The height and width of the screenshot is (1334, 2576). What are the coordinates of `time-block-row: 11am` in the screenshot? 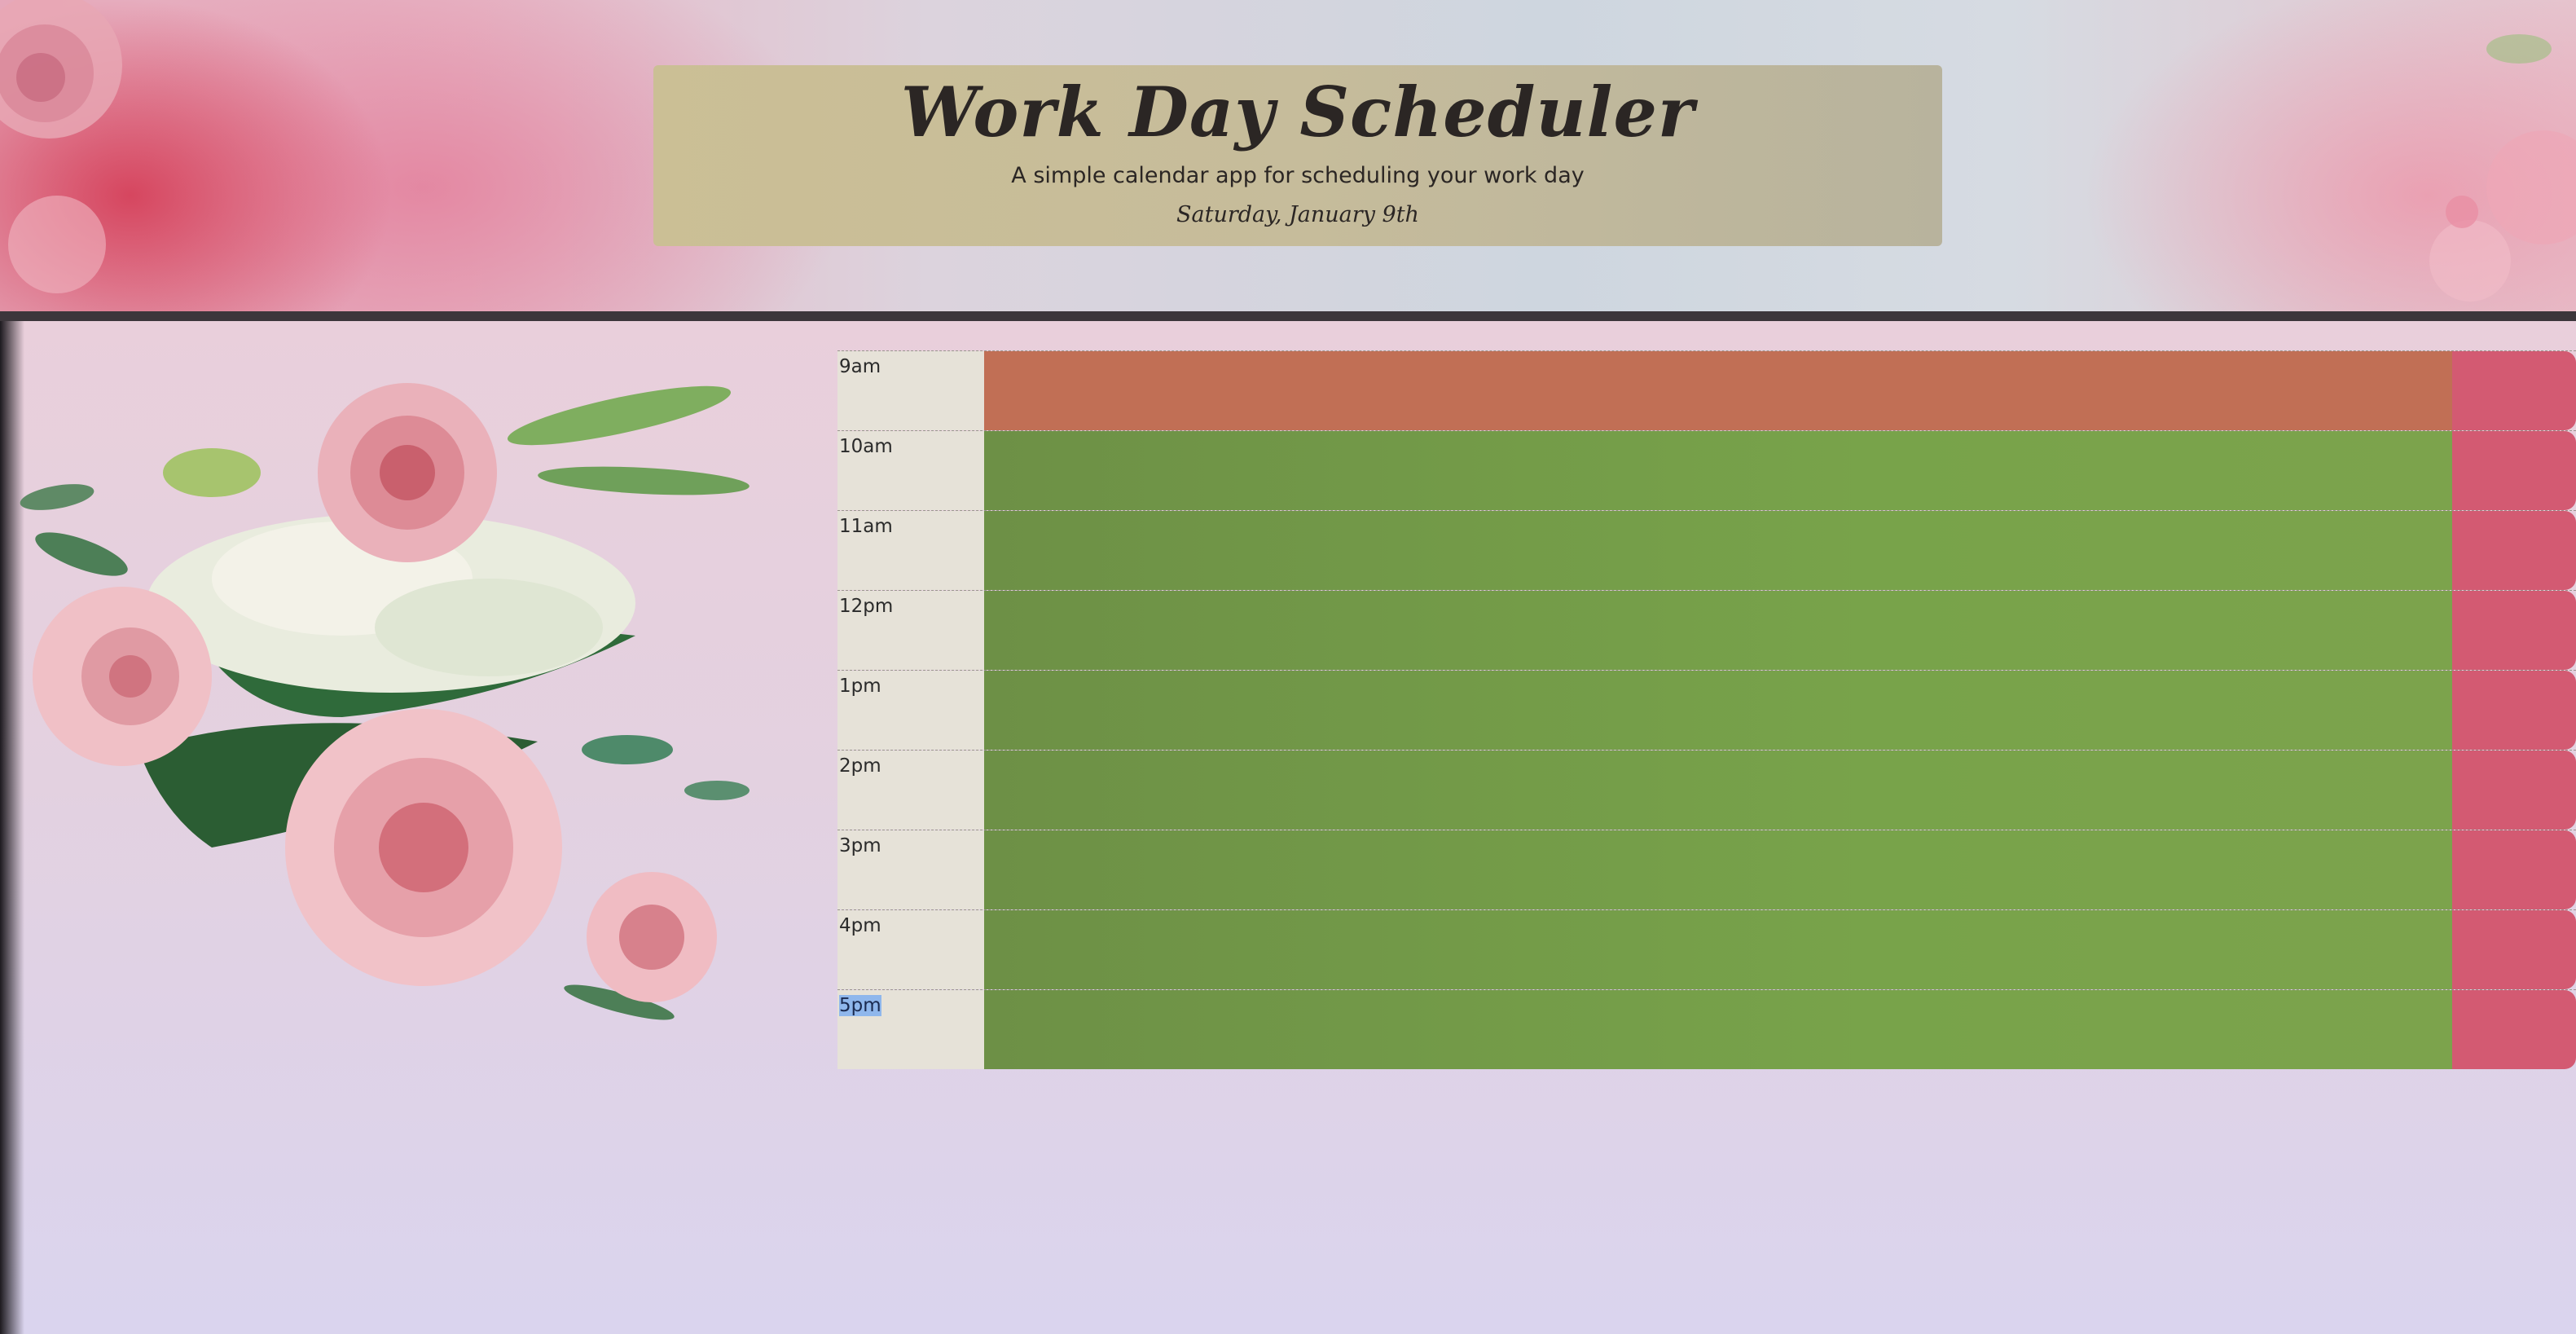 It's located at (1706, 550).